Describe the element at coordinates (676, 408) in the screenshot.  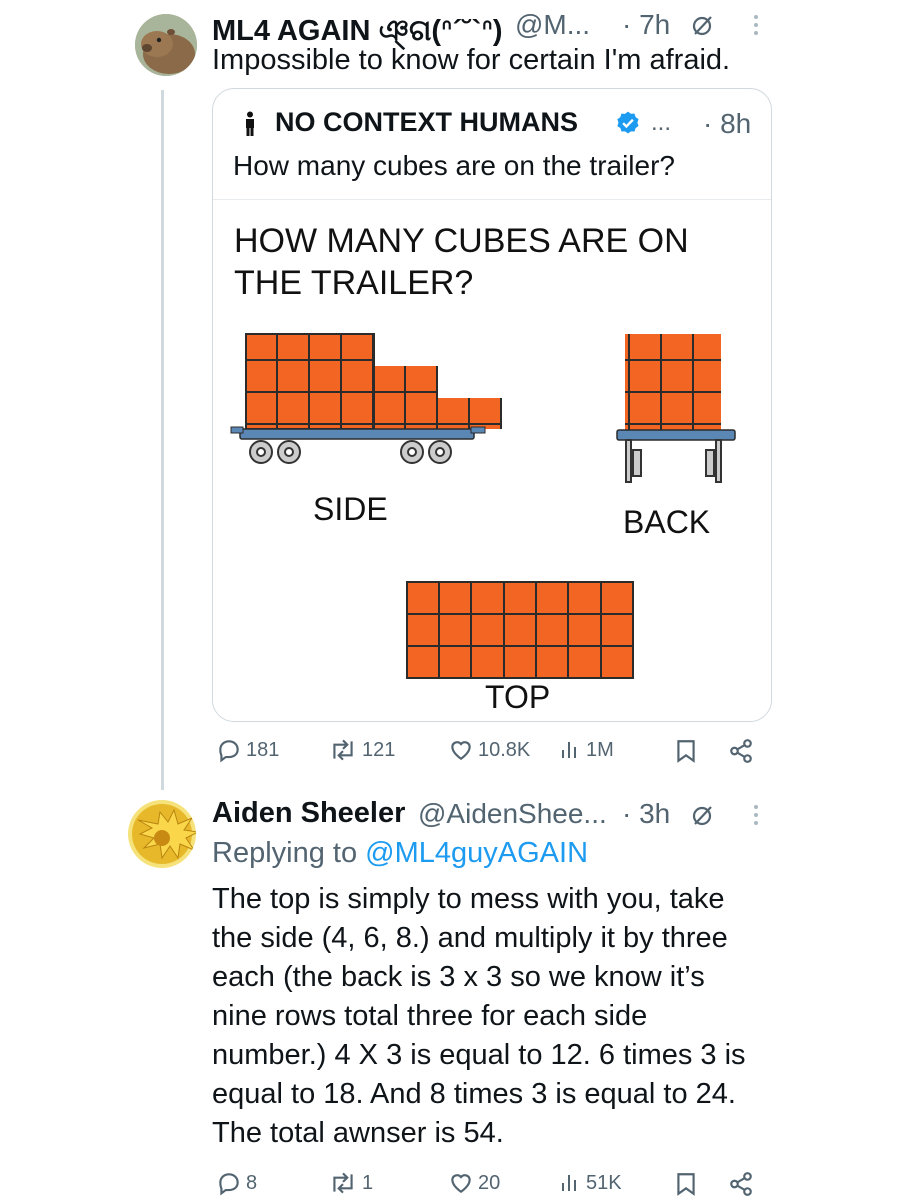
I see `back-view` at that location.